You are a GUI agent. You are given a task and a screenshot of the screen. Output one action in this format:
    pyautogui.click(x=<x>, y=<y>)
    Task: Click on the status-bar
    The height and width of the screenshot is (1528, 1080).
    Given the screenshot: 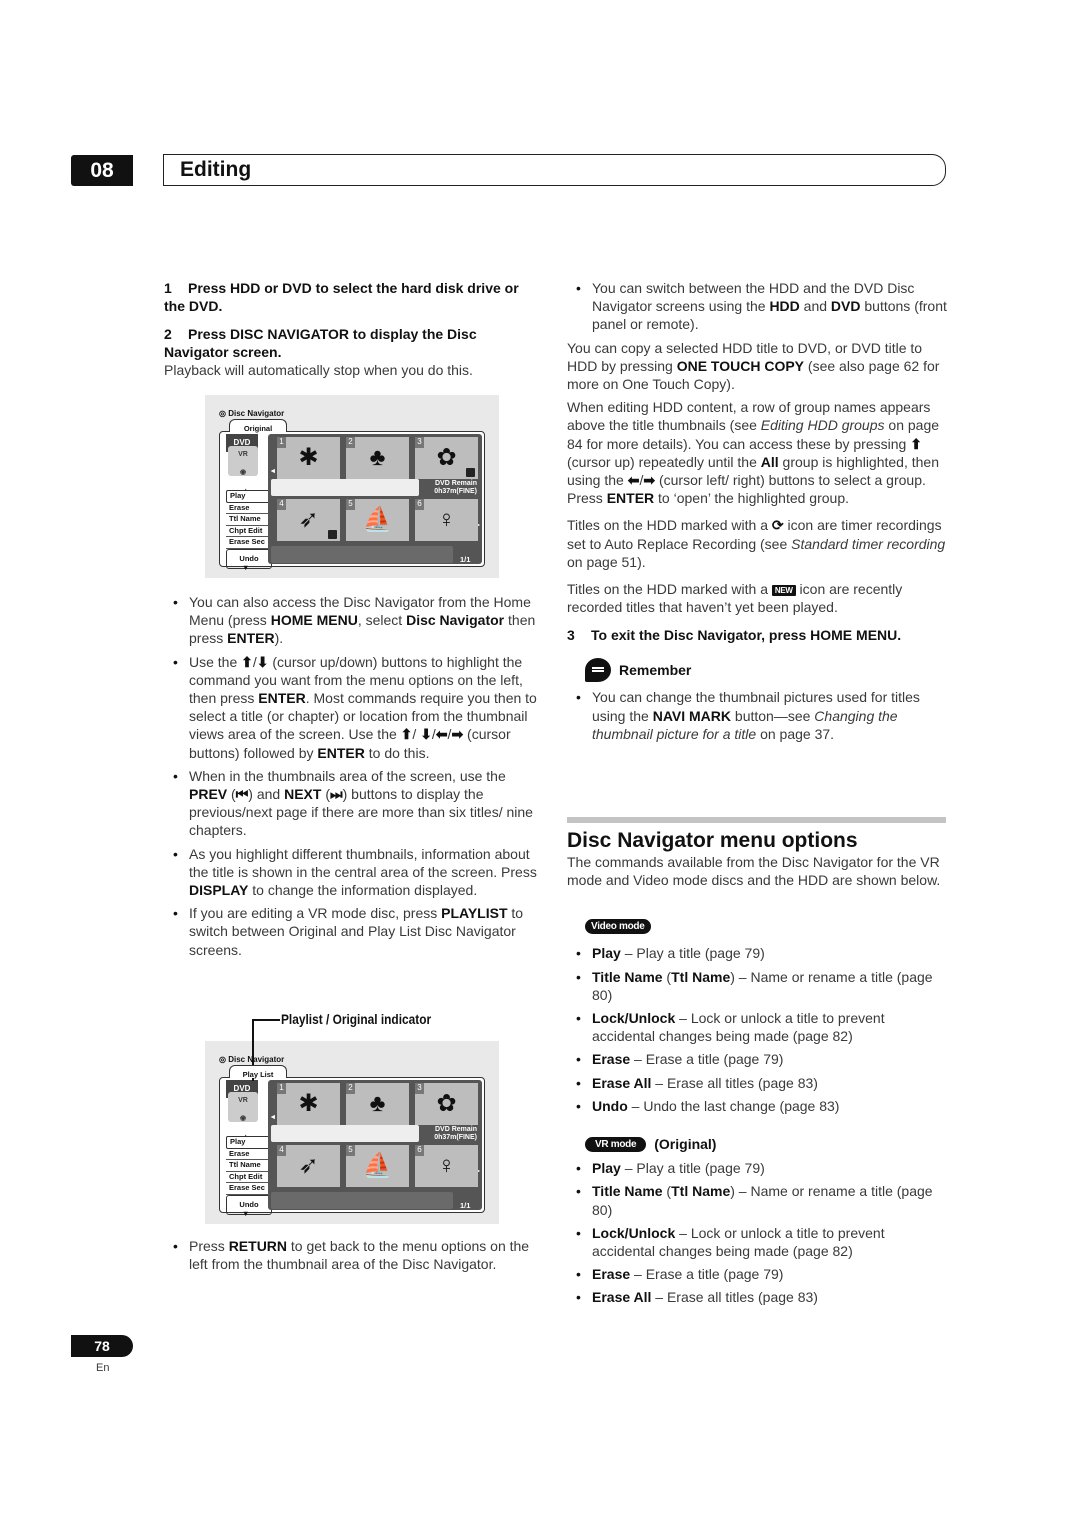 What is the action you would take?
    pyautogui.click(x=362, y=554)
    